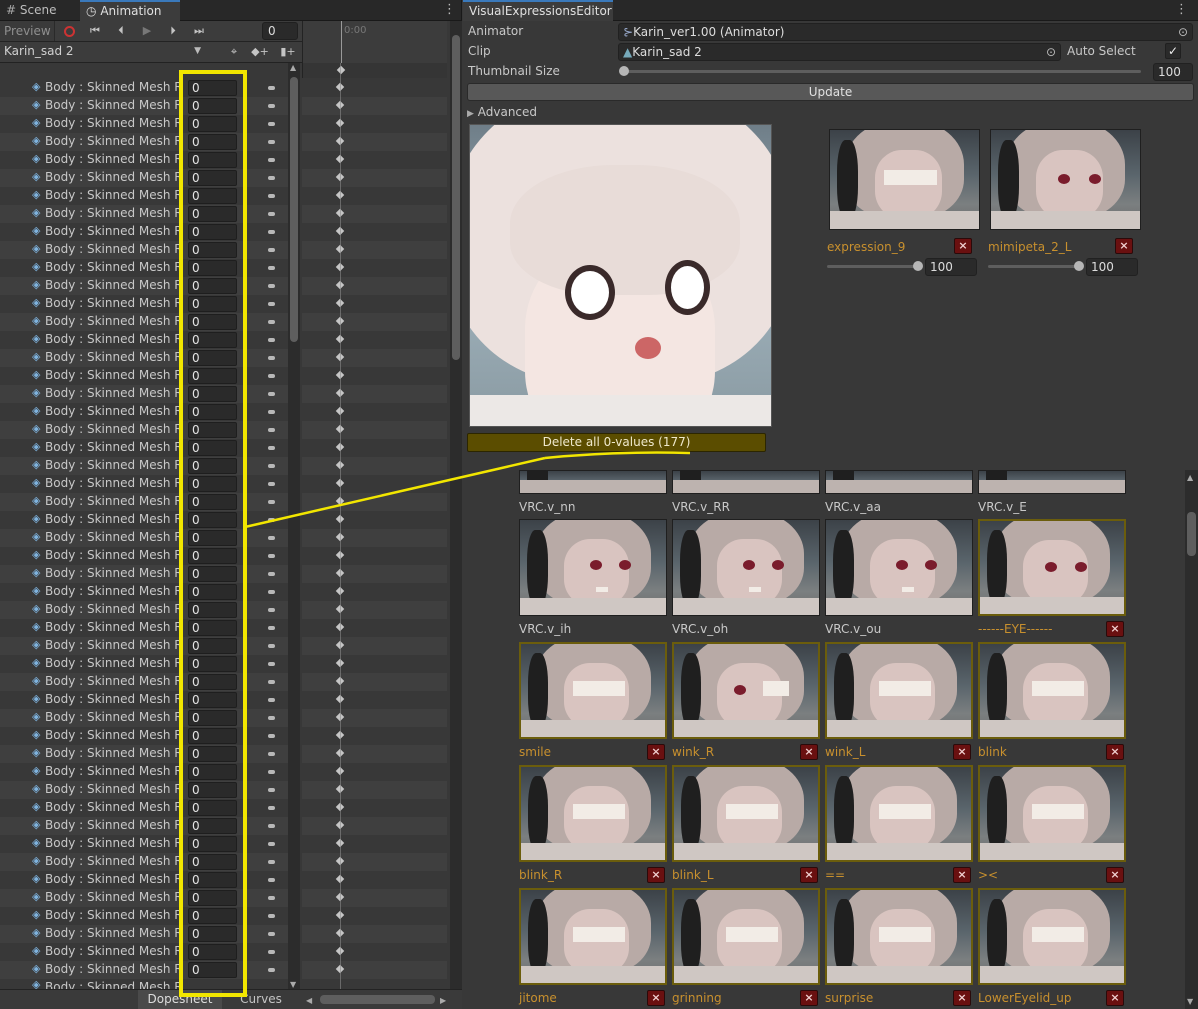 The width and height of the screenshot is (1198, 1009). I want to click on add-keyframe-crosshair-button: ⌖, so click(234, 52).